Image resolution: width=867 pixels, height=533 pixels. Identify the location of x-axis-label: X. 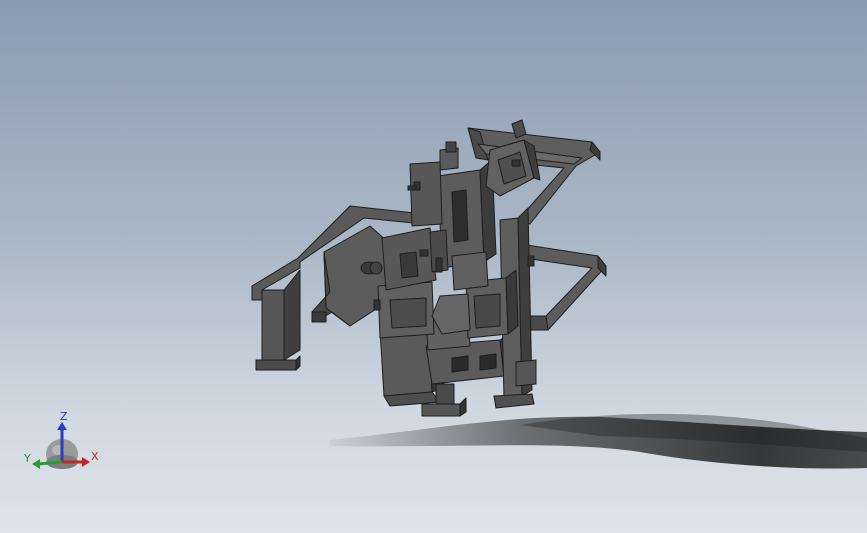
(95, 456).